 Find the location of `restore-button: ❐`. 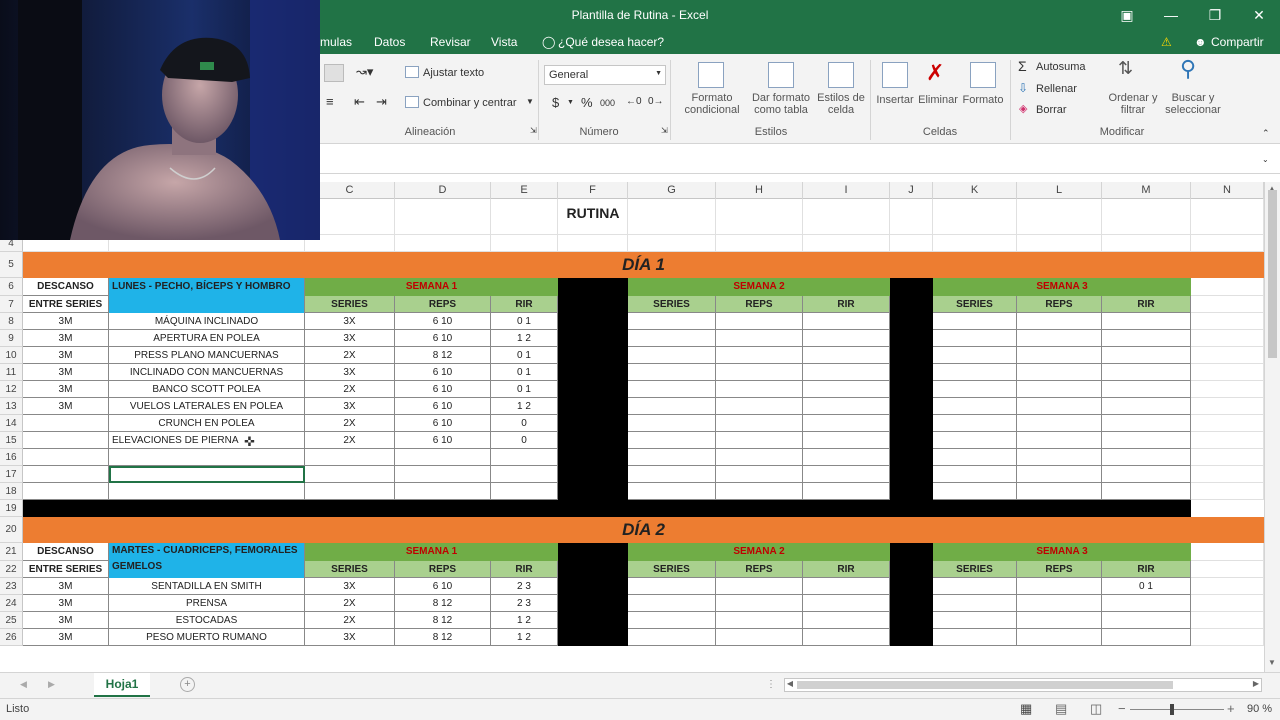

restore-button: ❐ is located at coordinates (1215, 15).